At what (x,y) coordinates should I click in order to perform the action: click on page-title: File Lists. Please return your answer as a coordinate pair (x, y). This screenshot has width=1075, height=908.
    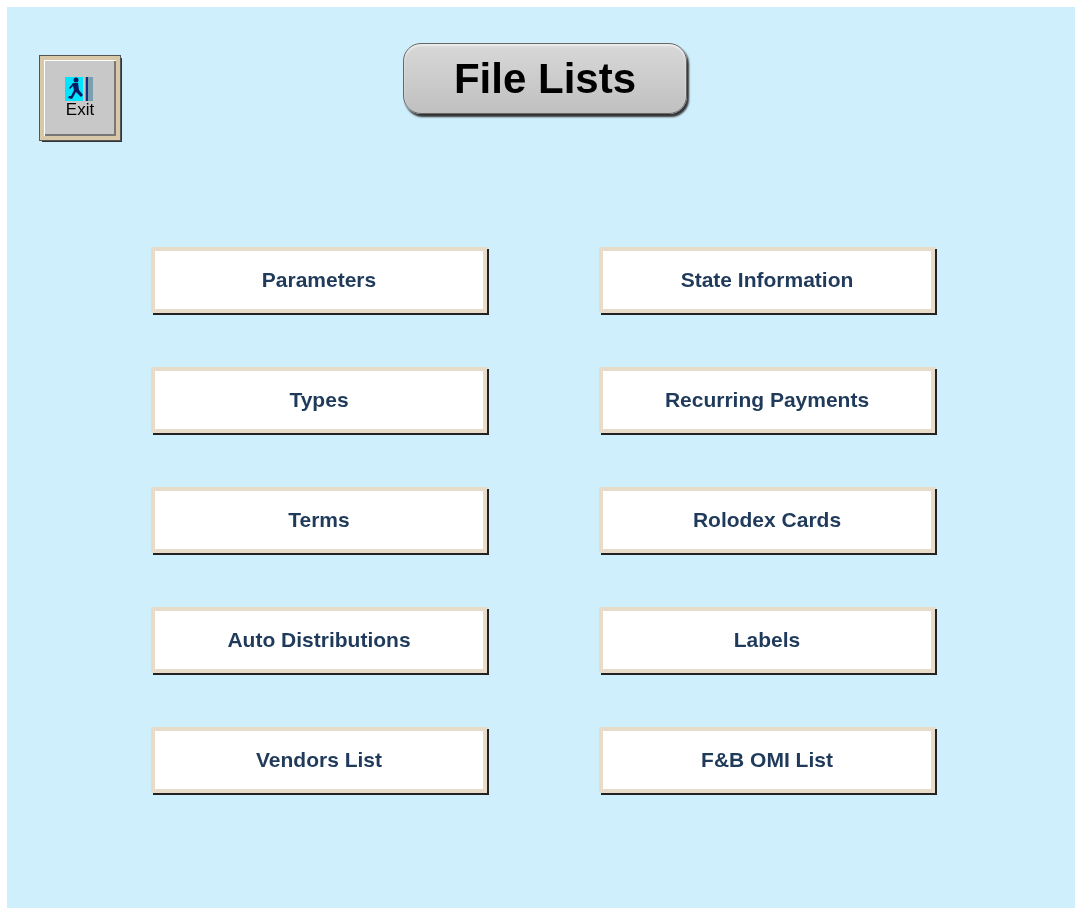
    Looking at the image, I should click on (545, 78).